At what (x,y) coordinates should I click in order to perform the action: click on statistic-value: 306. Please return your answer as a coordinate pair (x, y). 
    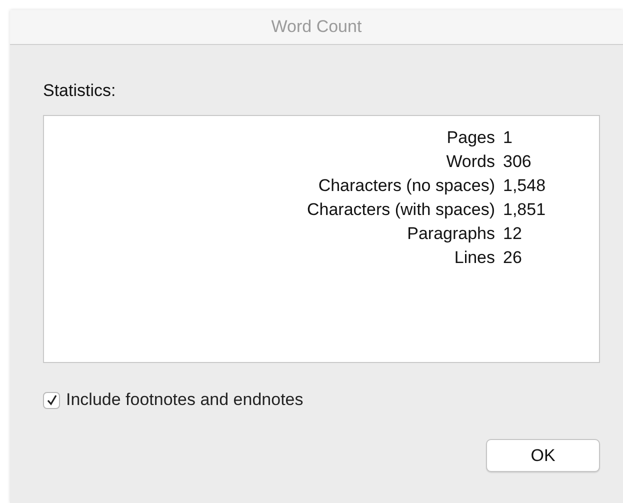
    Looking at the image, I should click on (517, 162).